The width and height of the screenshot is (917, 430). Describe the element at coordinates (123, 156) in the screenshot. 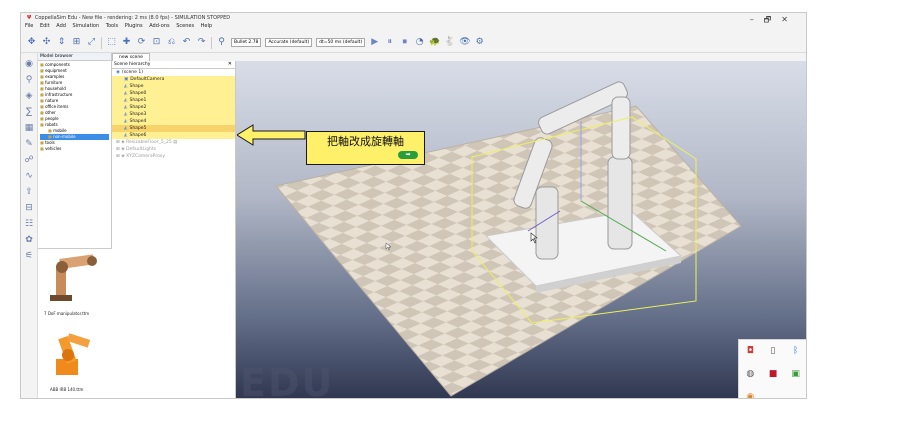

I see `proxy-icon: ◈` at that location.